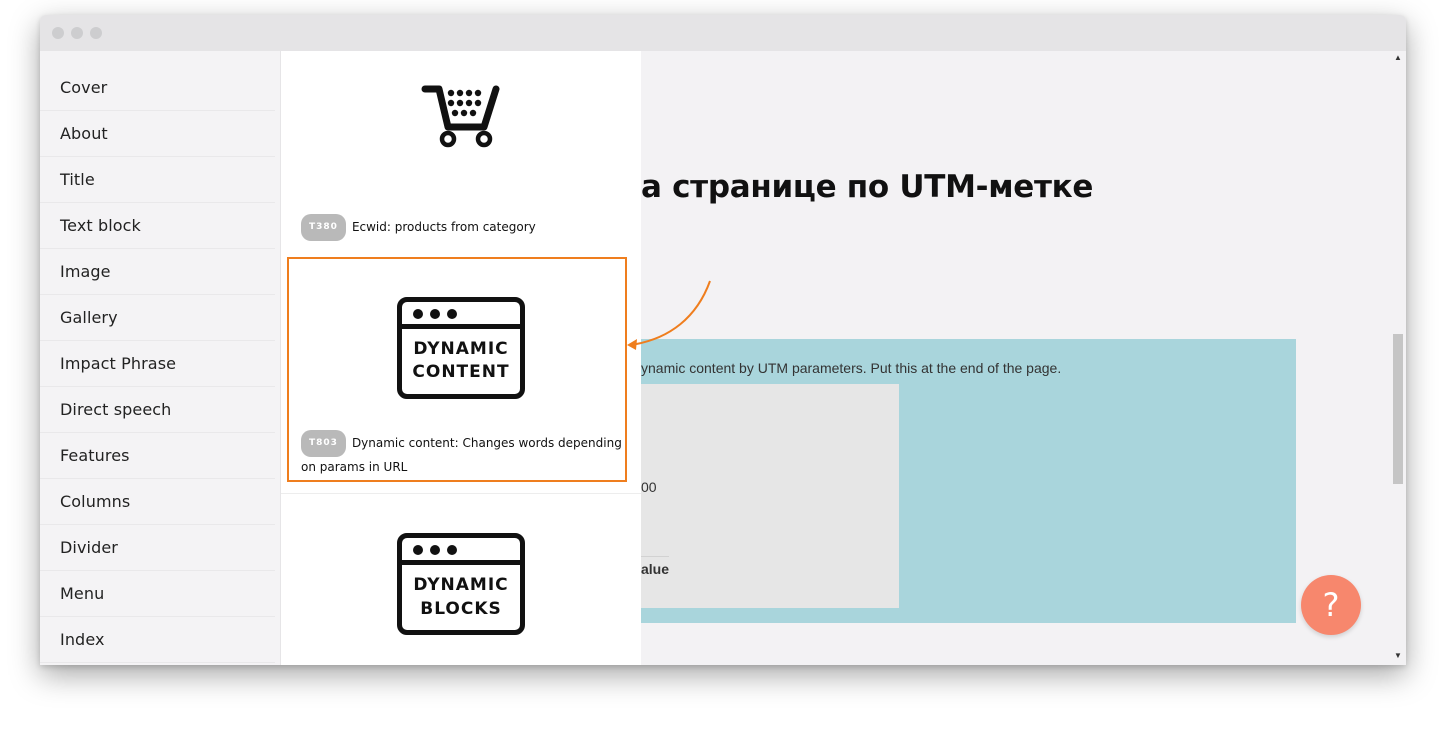  Describe the element at coordinates (157, 226) in the screenshot. I see `category-text-block: Text block` at that location.